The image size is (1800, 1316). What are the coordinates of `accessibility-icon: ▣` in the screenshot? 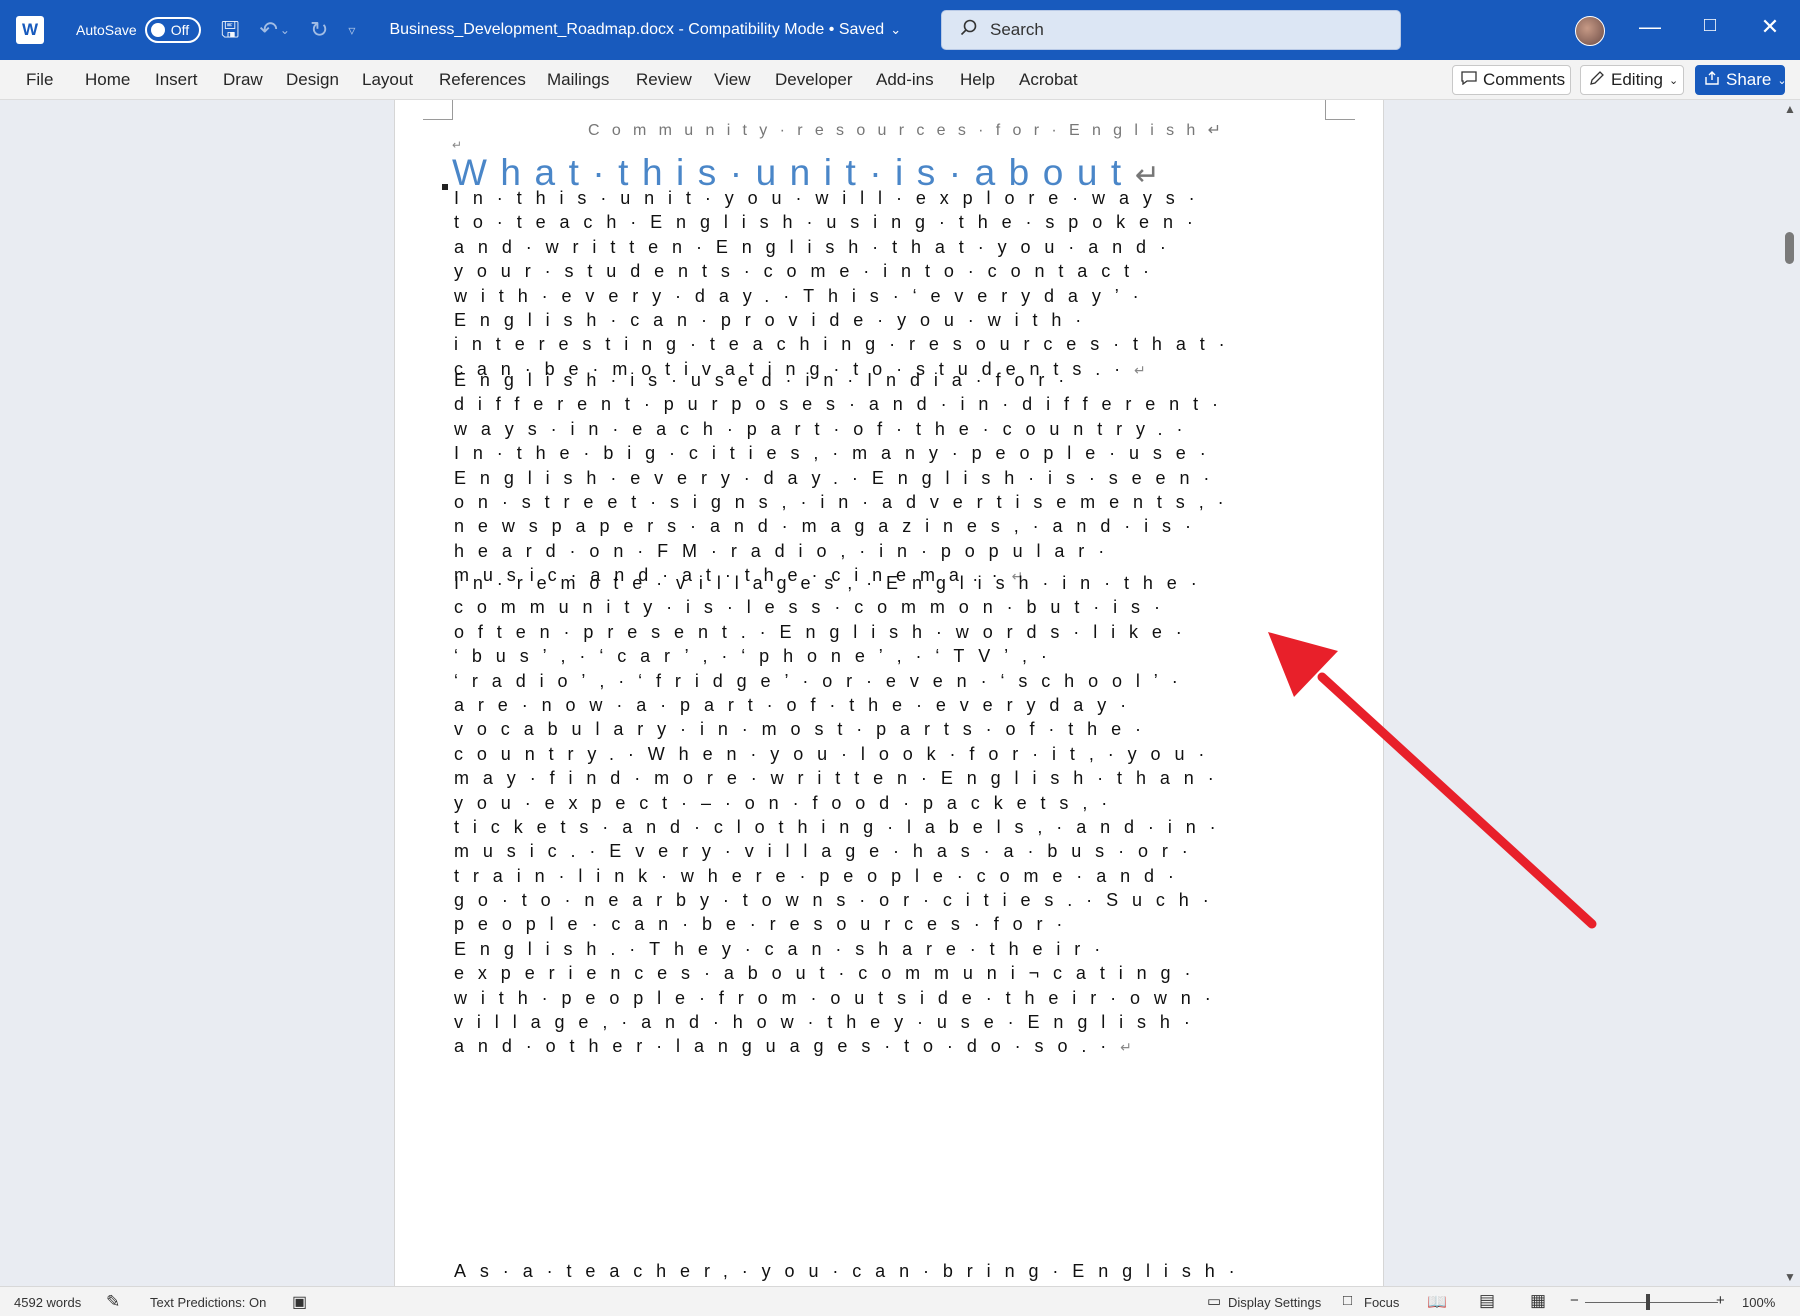 It's located at (299, 1302).